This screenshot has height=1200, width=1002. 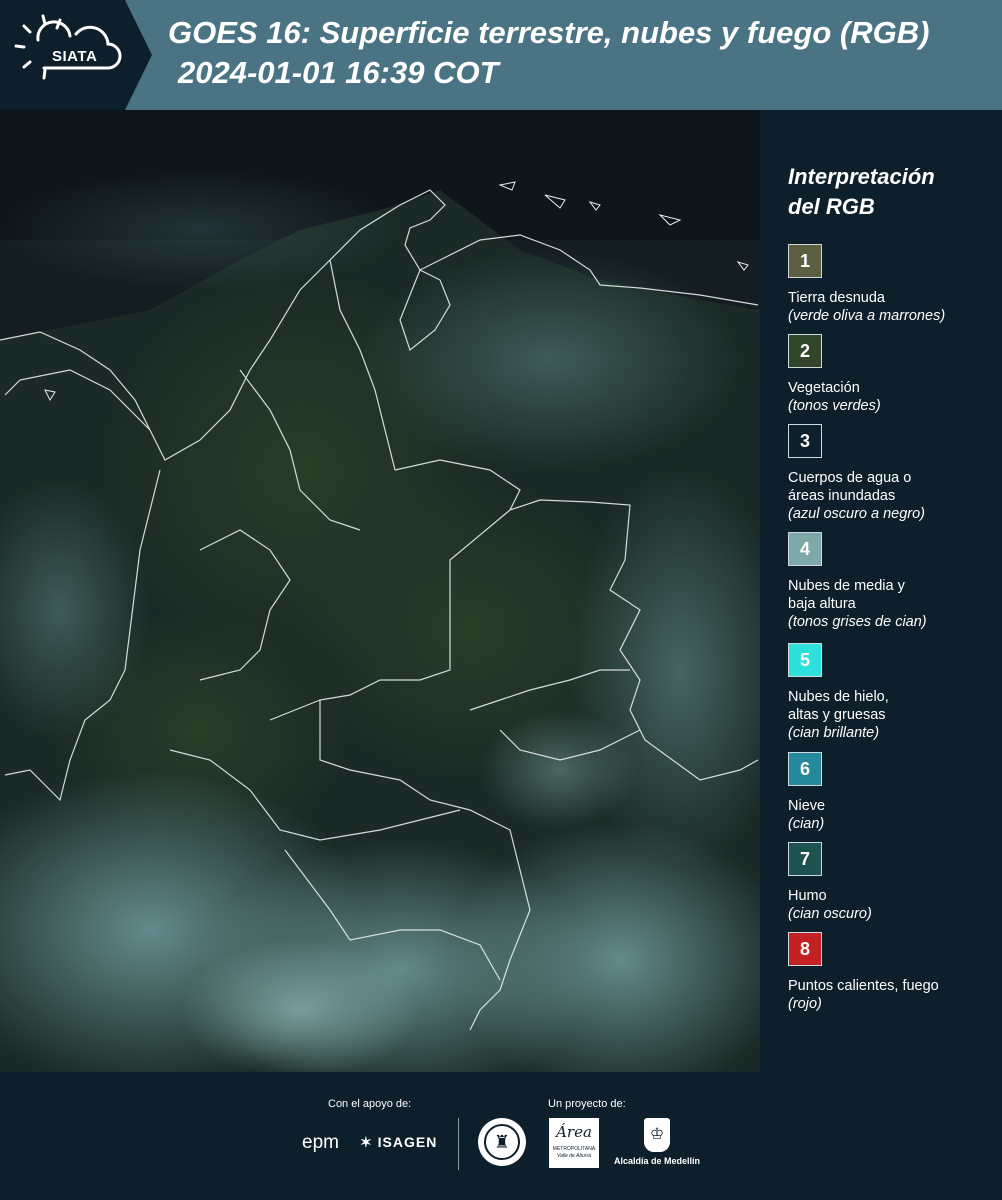 What do you see at coordinates (824, 388) in the screenshot?
I see `legend-label: Vegetación` at bounding box center [824, 388].